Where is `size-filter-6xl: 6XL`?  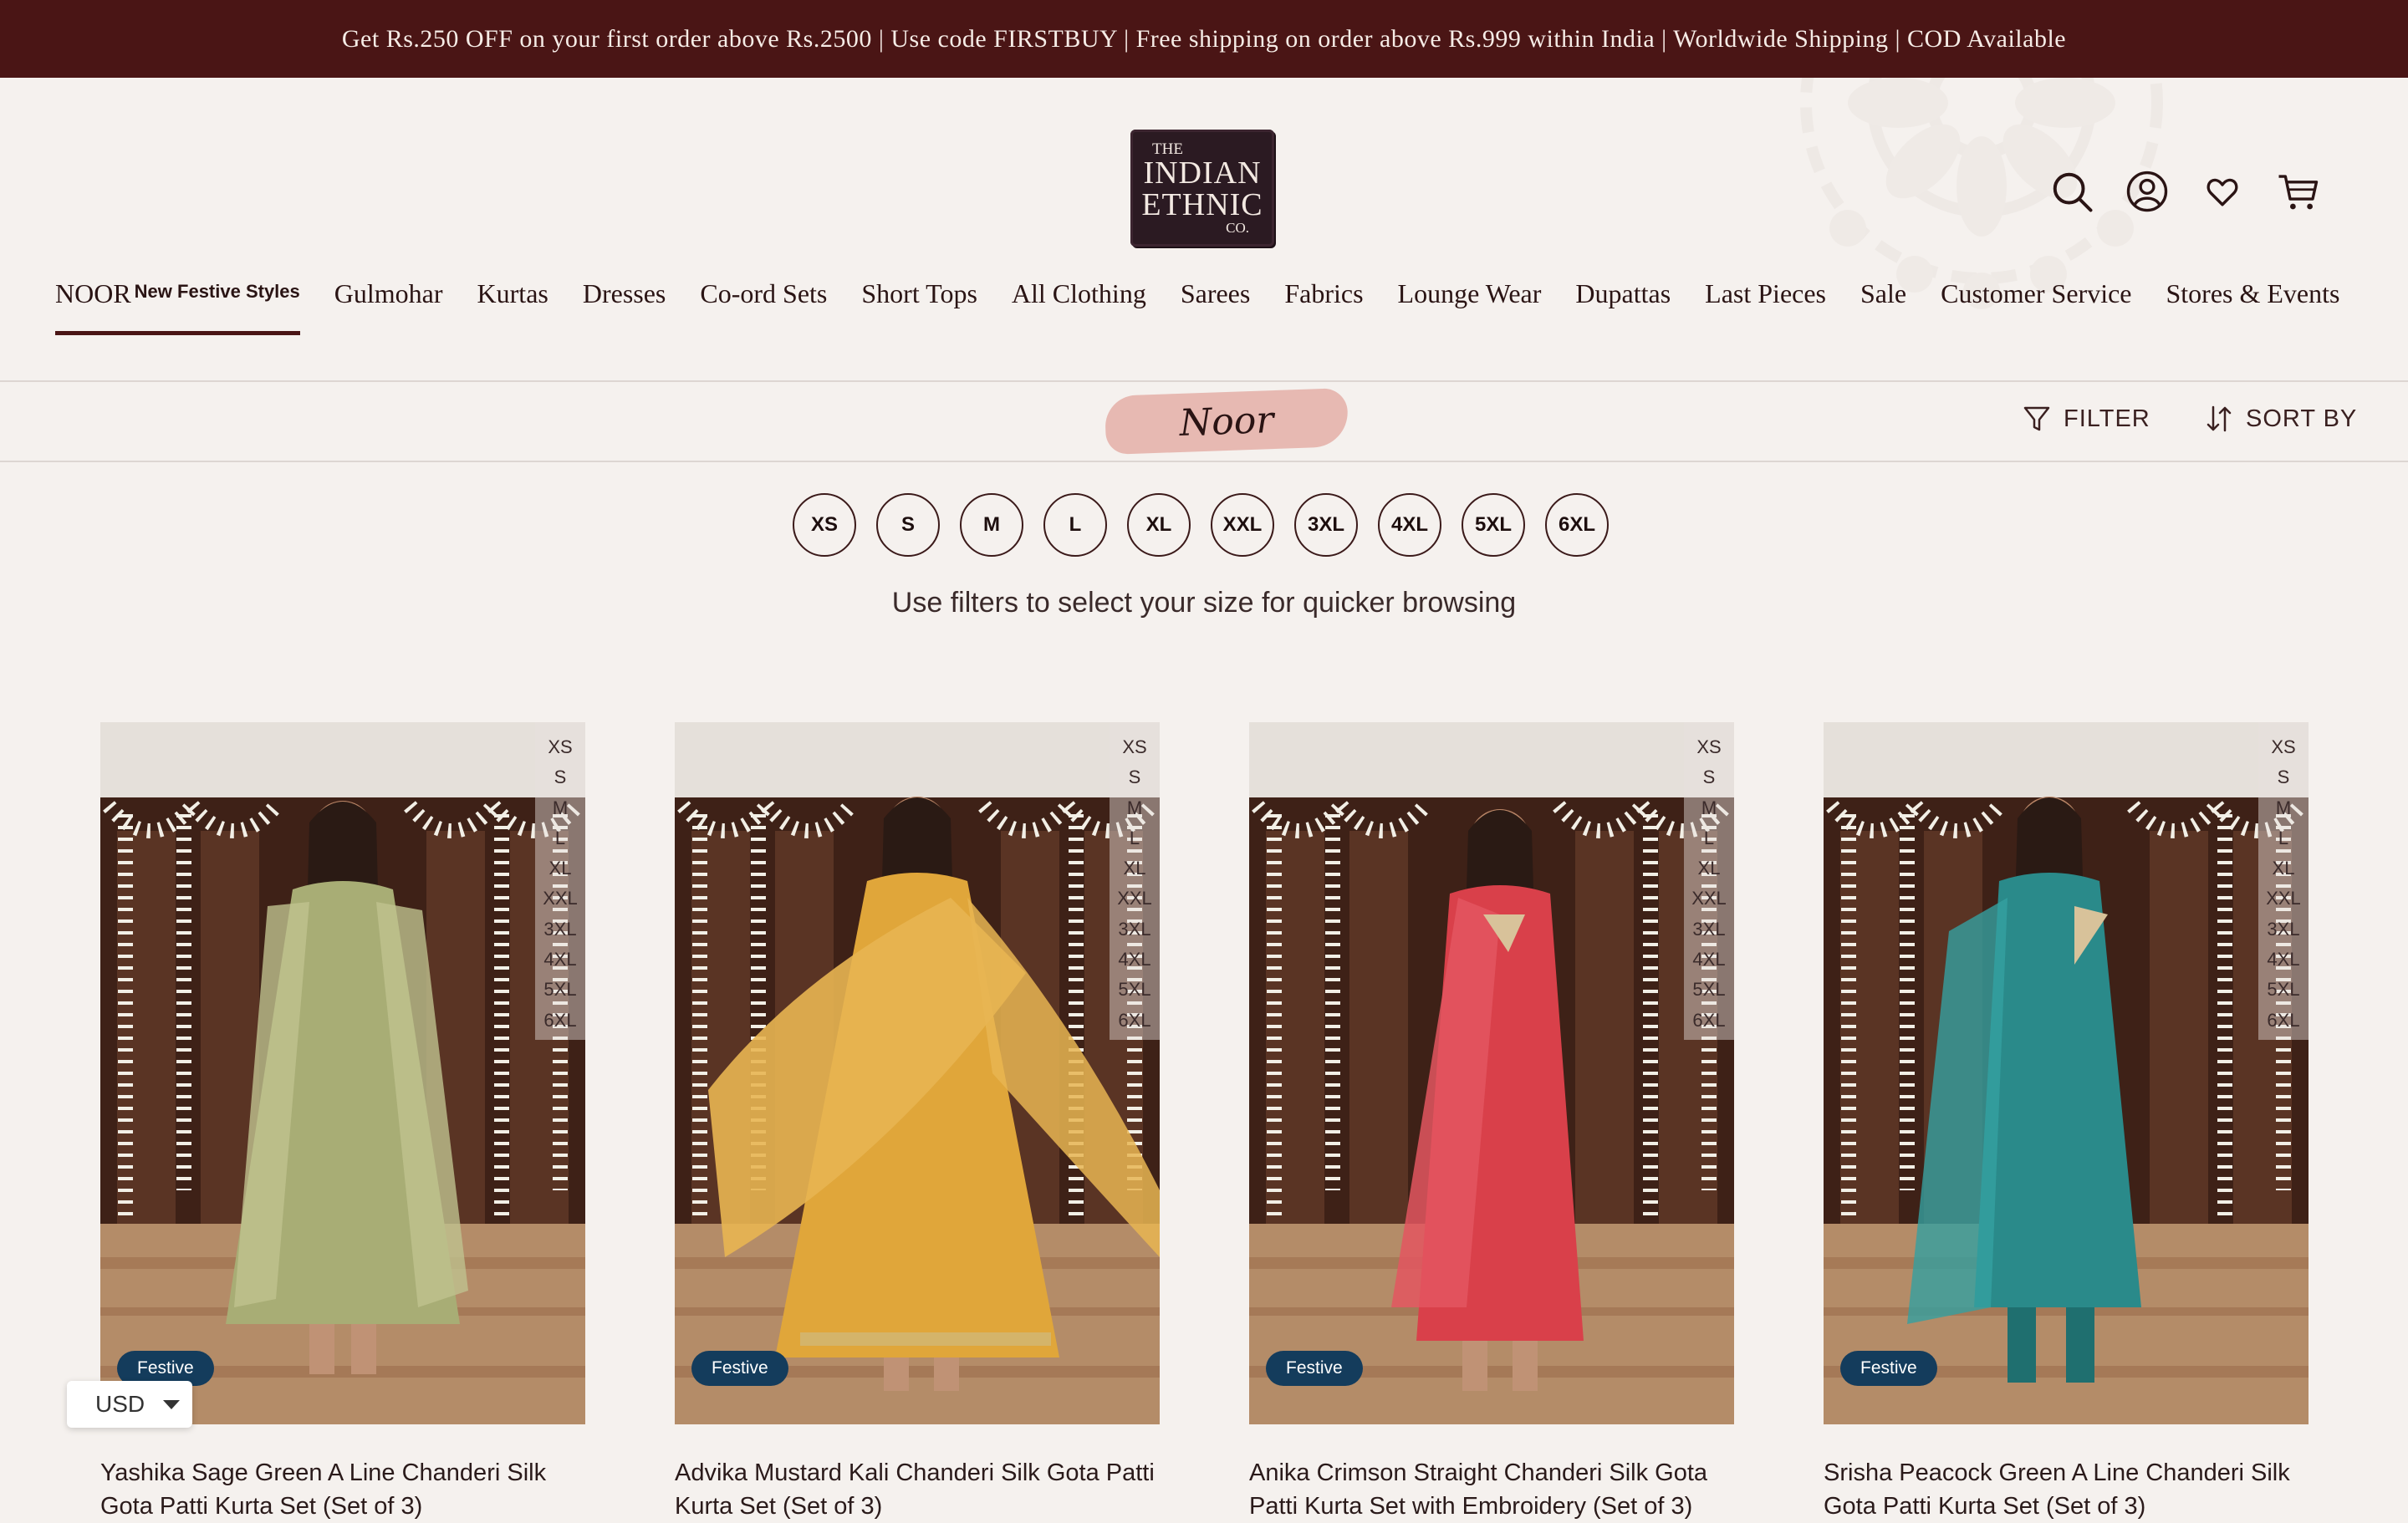
size-filter-6xl: 6XL is located at coordinates (1577, 525).